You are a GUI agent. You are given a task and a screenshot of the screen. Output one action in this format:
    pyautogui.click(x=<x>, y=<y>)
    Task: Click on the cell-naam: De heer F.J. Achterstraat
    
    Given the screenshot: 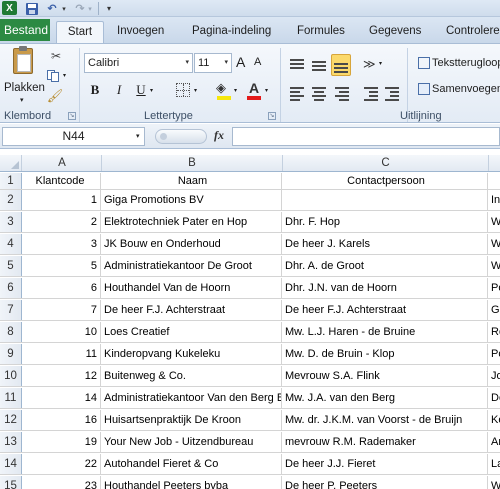 What is the action you would take?
    pyautogui.click(x=192, y=310)
    